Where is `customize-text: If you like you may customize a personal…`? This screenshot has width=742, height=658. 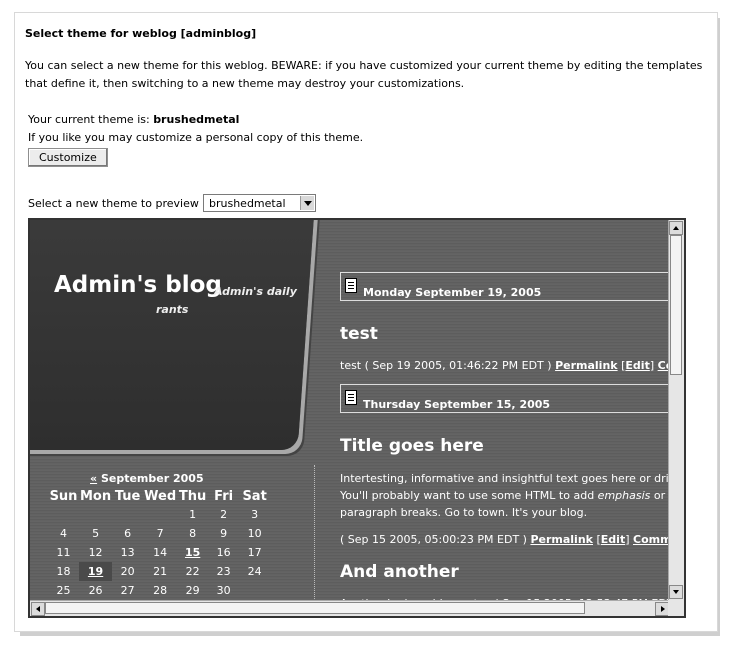 customize-text: If you like you may customize a personal… is located at coordinates (196, 137).